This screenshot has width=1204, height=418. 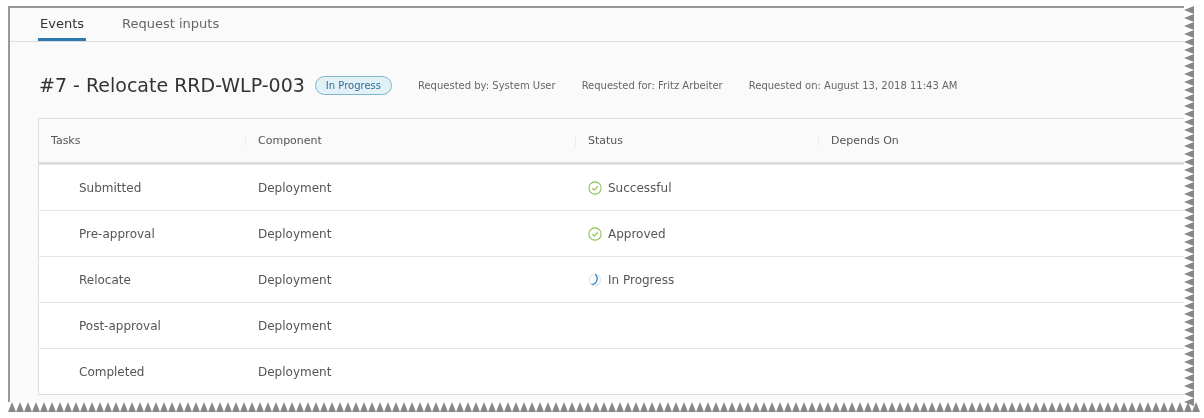 What do you see at coordinates (411, 140) in the screenshot?
I see `column-header: Component` at bounding box center [411, 140].